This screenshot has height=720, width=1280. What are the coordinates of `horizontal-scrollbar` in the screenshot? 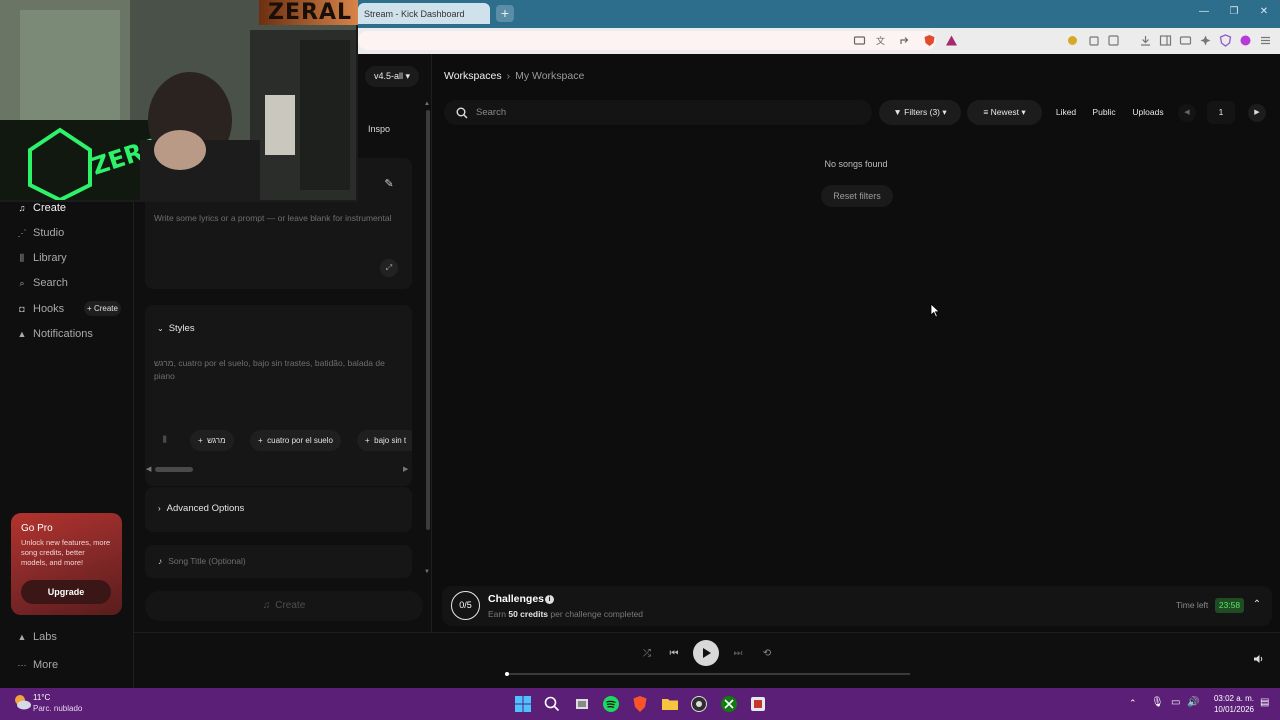 It's located at (174, 469).